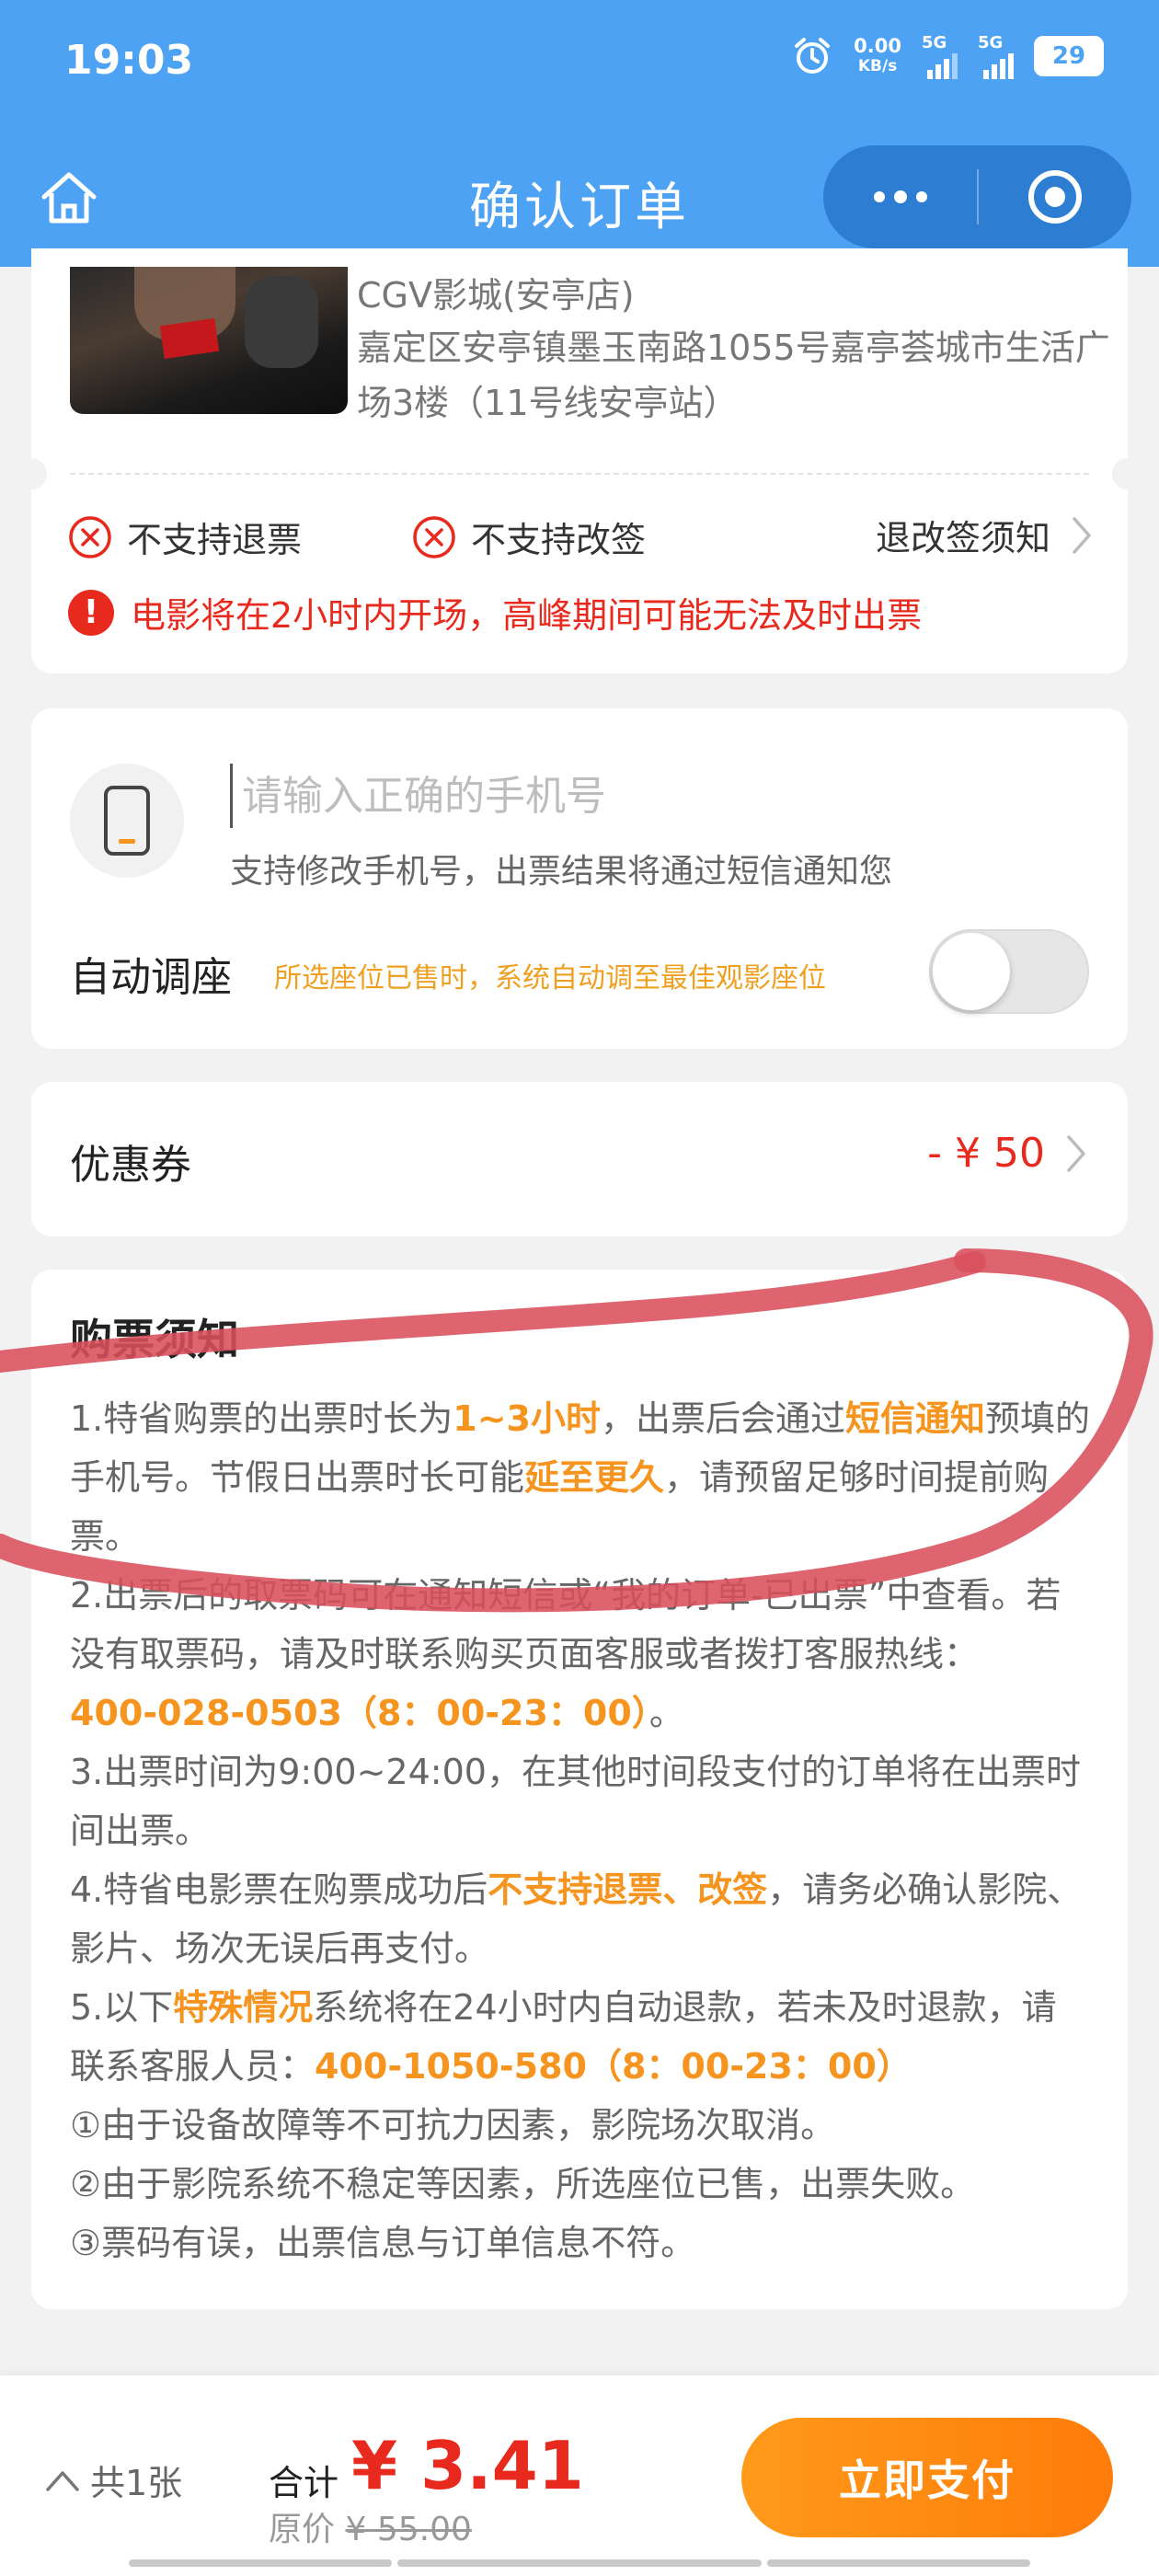 This screenshot has height=2576, width=1159. Describe the element at coordinates (559, 540) in the screenshot. I see `no-change-label: 不支持改签` at that location.